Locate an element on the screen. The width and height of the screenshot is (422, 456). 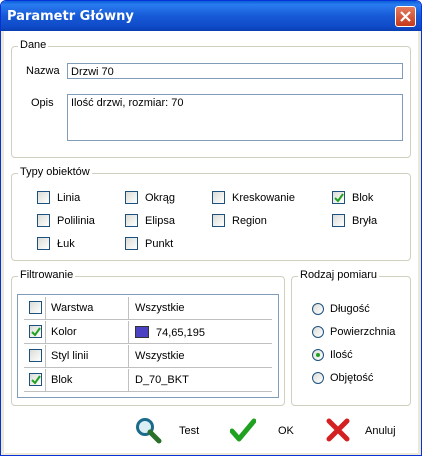
typ-checkbox-item: Punkt is located at coordinates (170, 244).